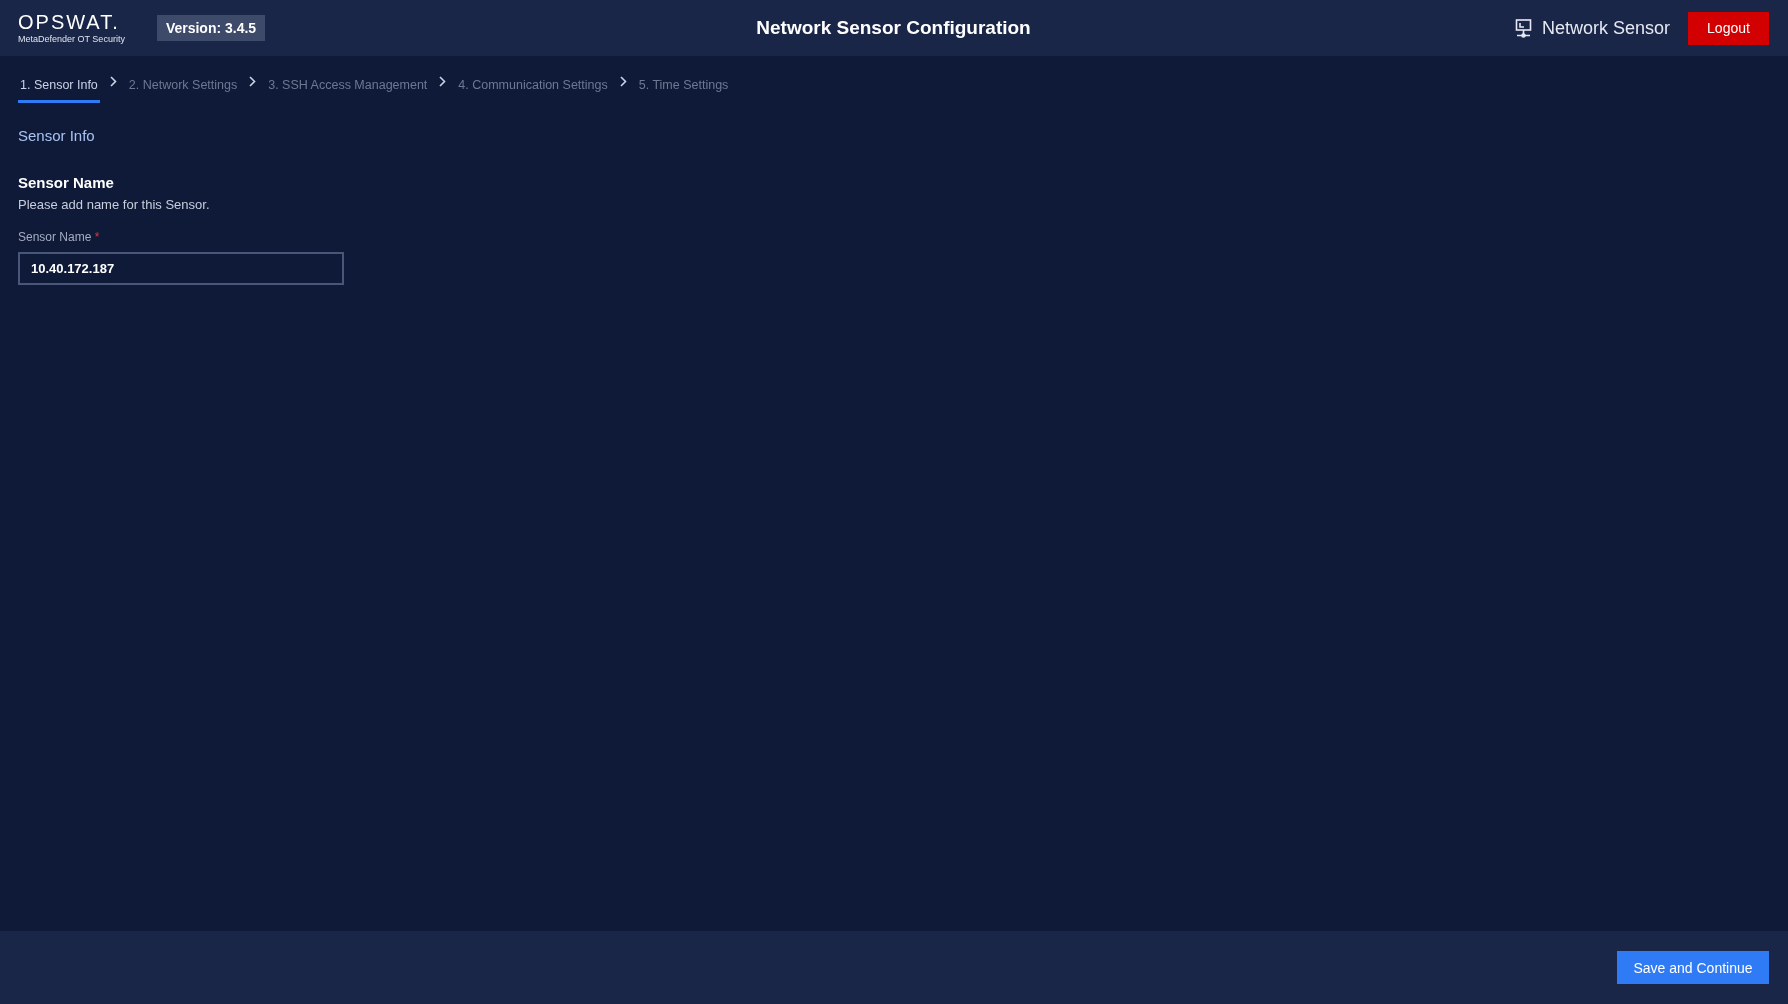 The image size is (1788, 1004). What do you see at coordinates (1728, 28) in the screenshot?
I see `logout-button: Logout` at bounding box center [1728, 28].